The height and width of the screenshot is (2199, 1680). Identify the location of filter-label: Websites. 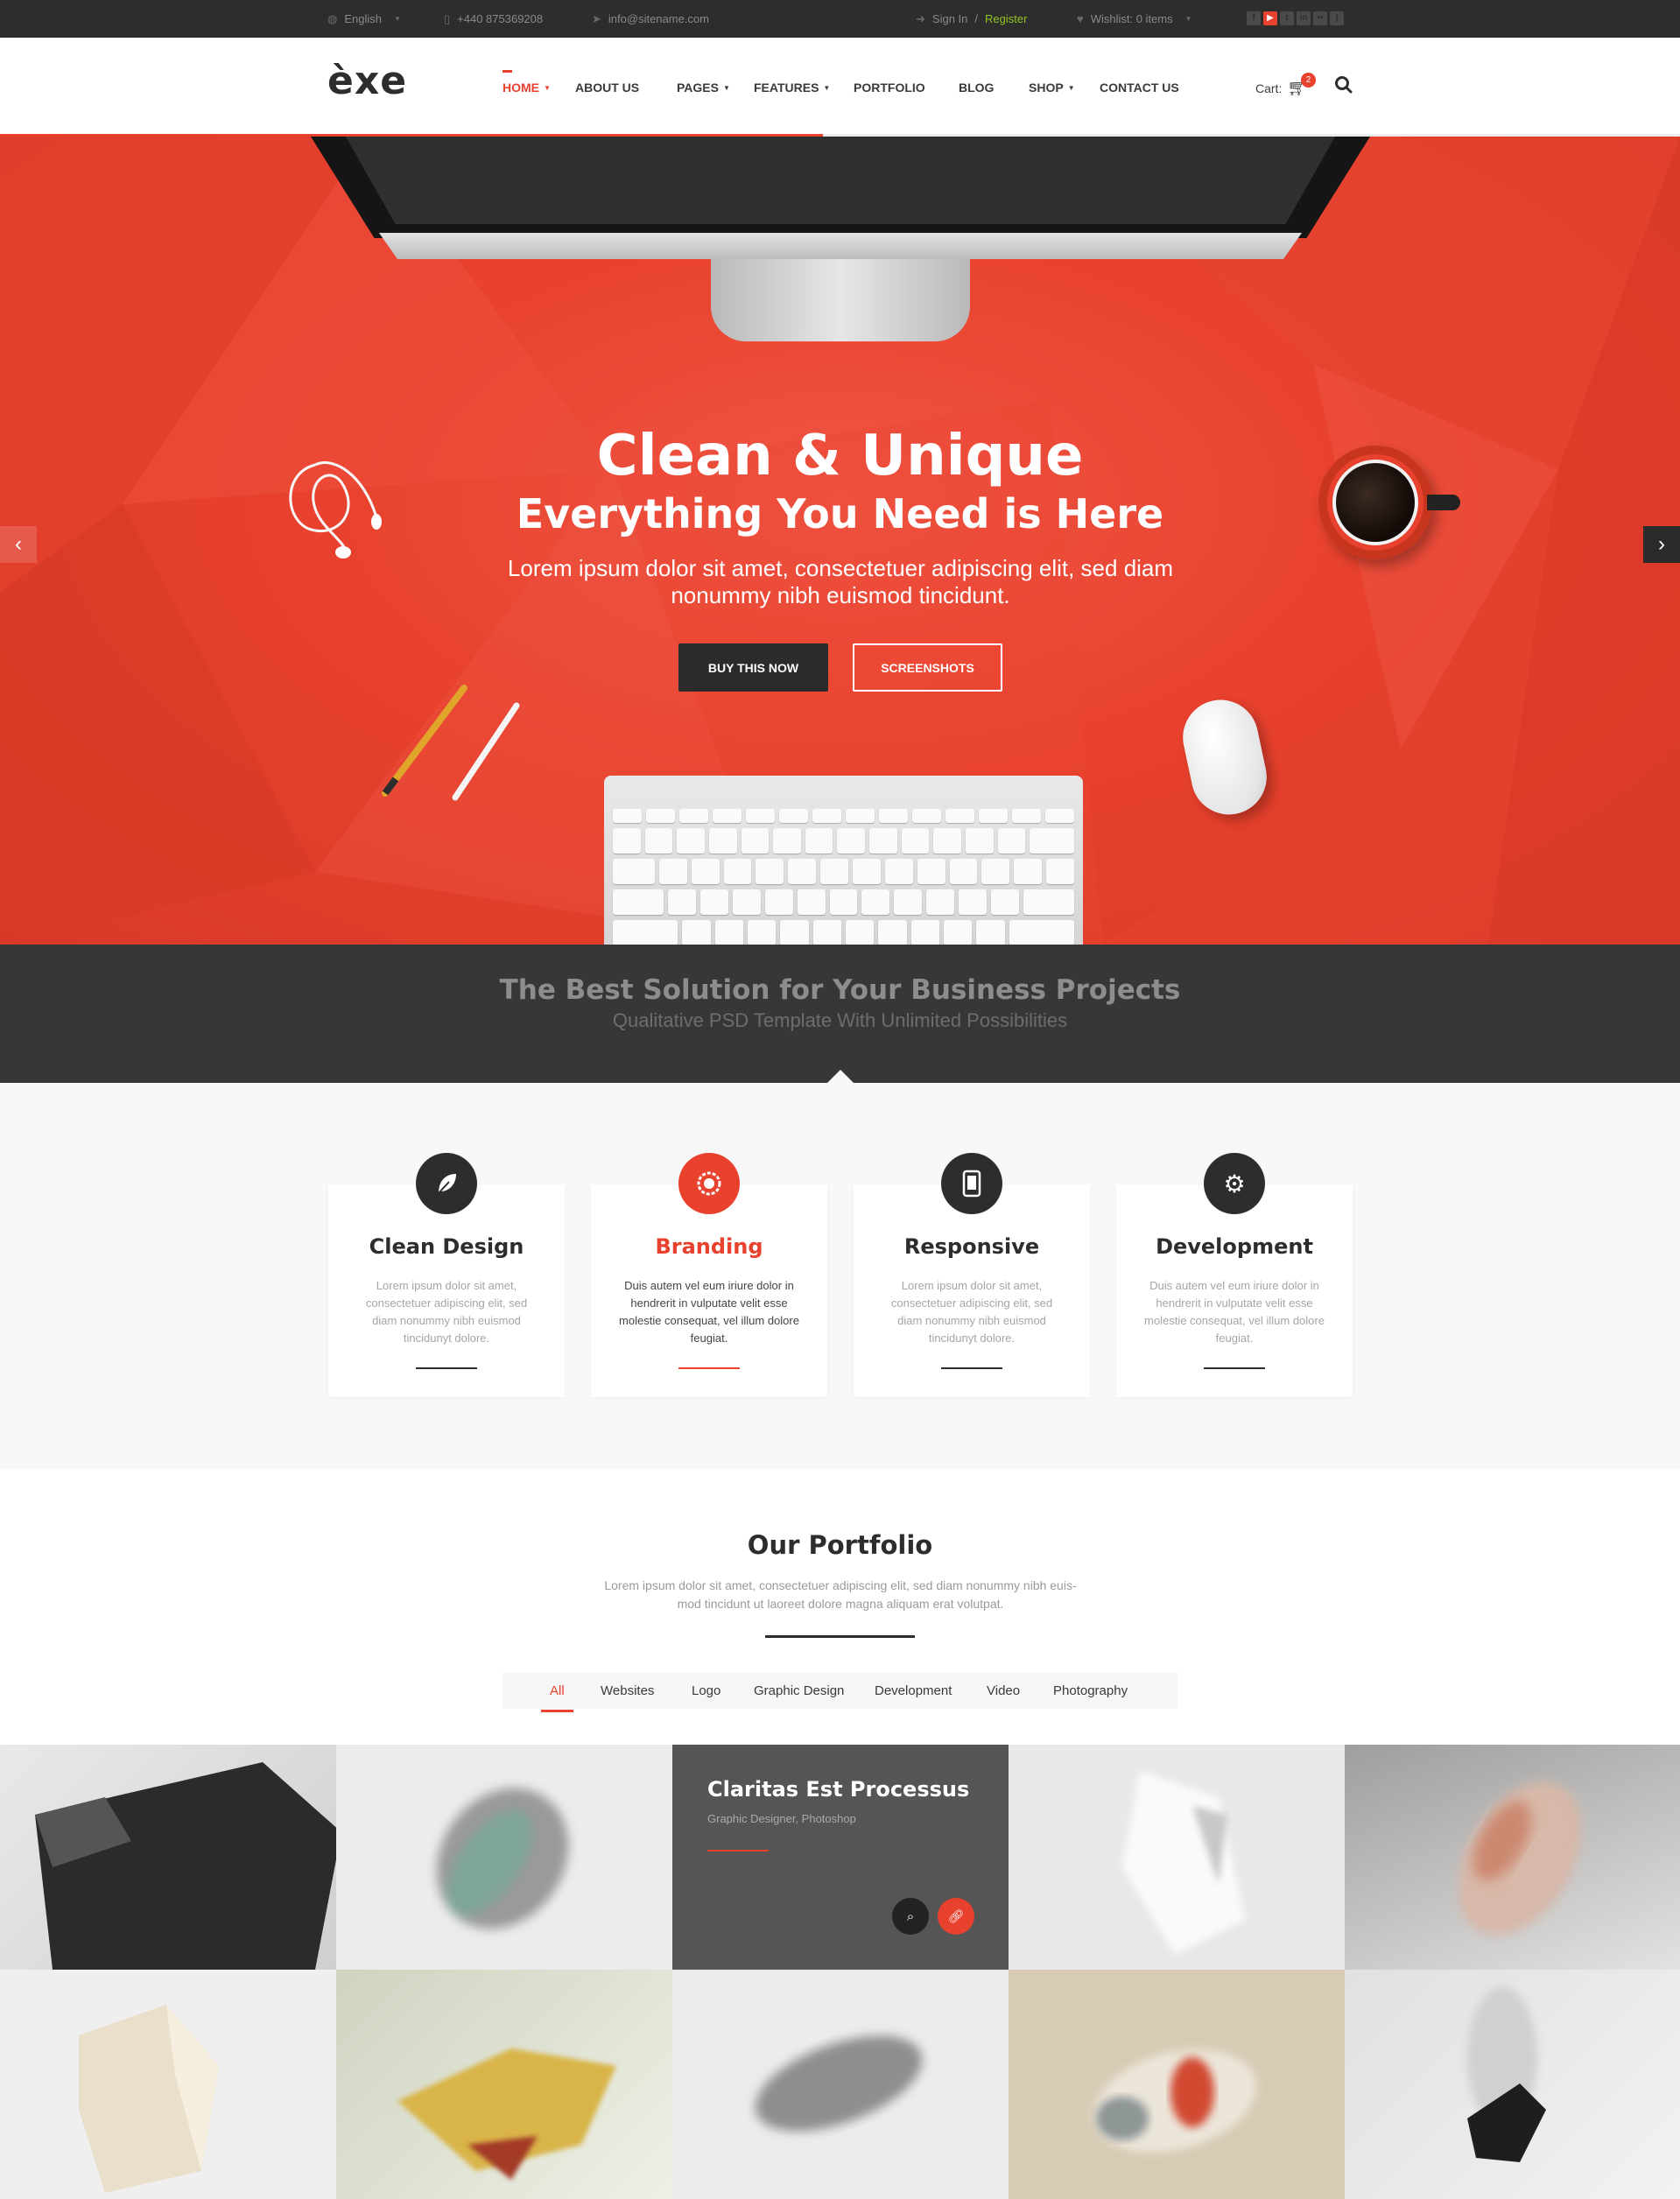
(628, 1690).